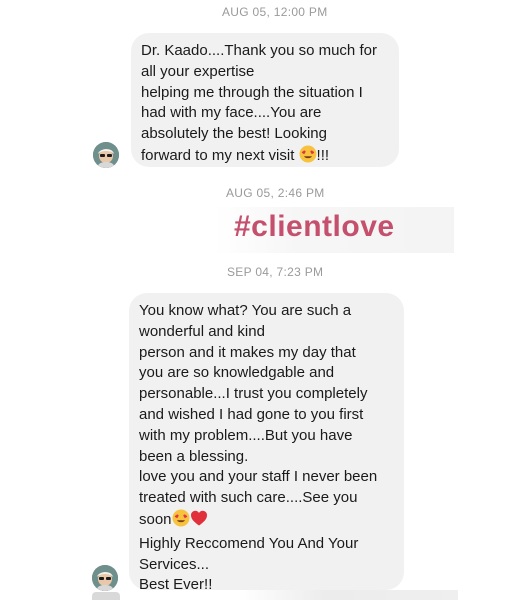  What do you see at coordinates (237, 373) in the screenshot?
I see `message-2-line-4: you are so knowledgable and` at bounding box center [237, 373].